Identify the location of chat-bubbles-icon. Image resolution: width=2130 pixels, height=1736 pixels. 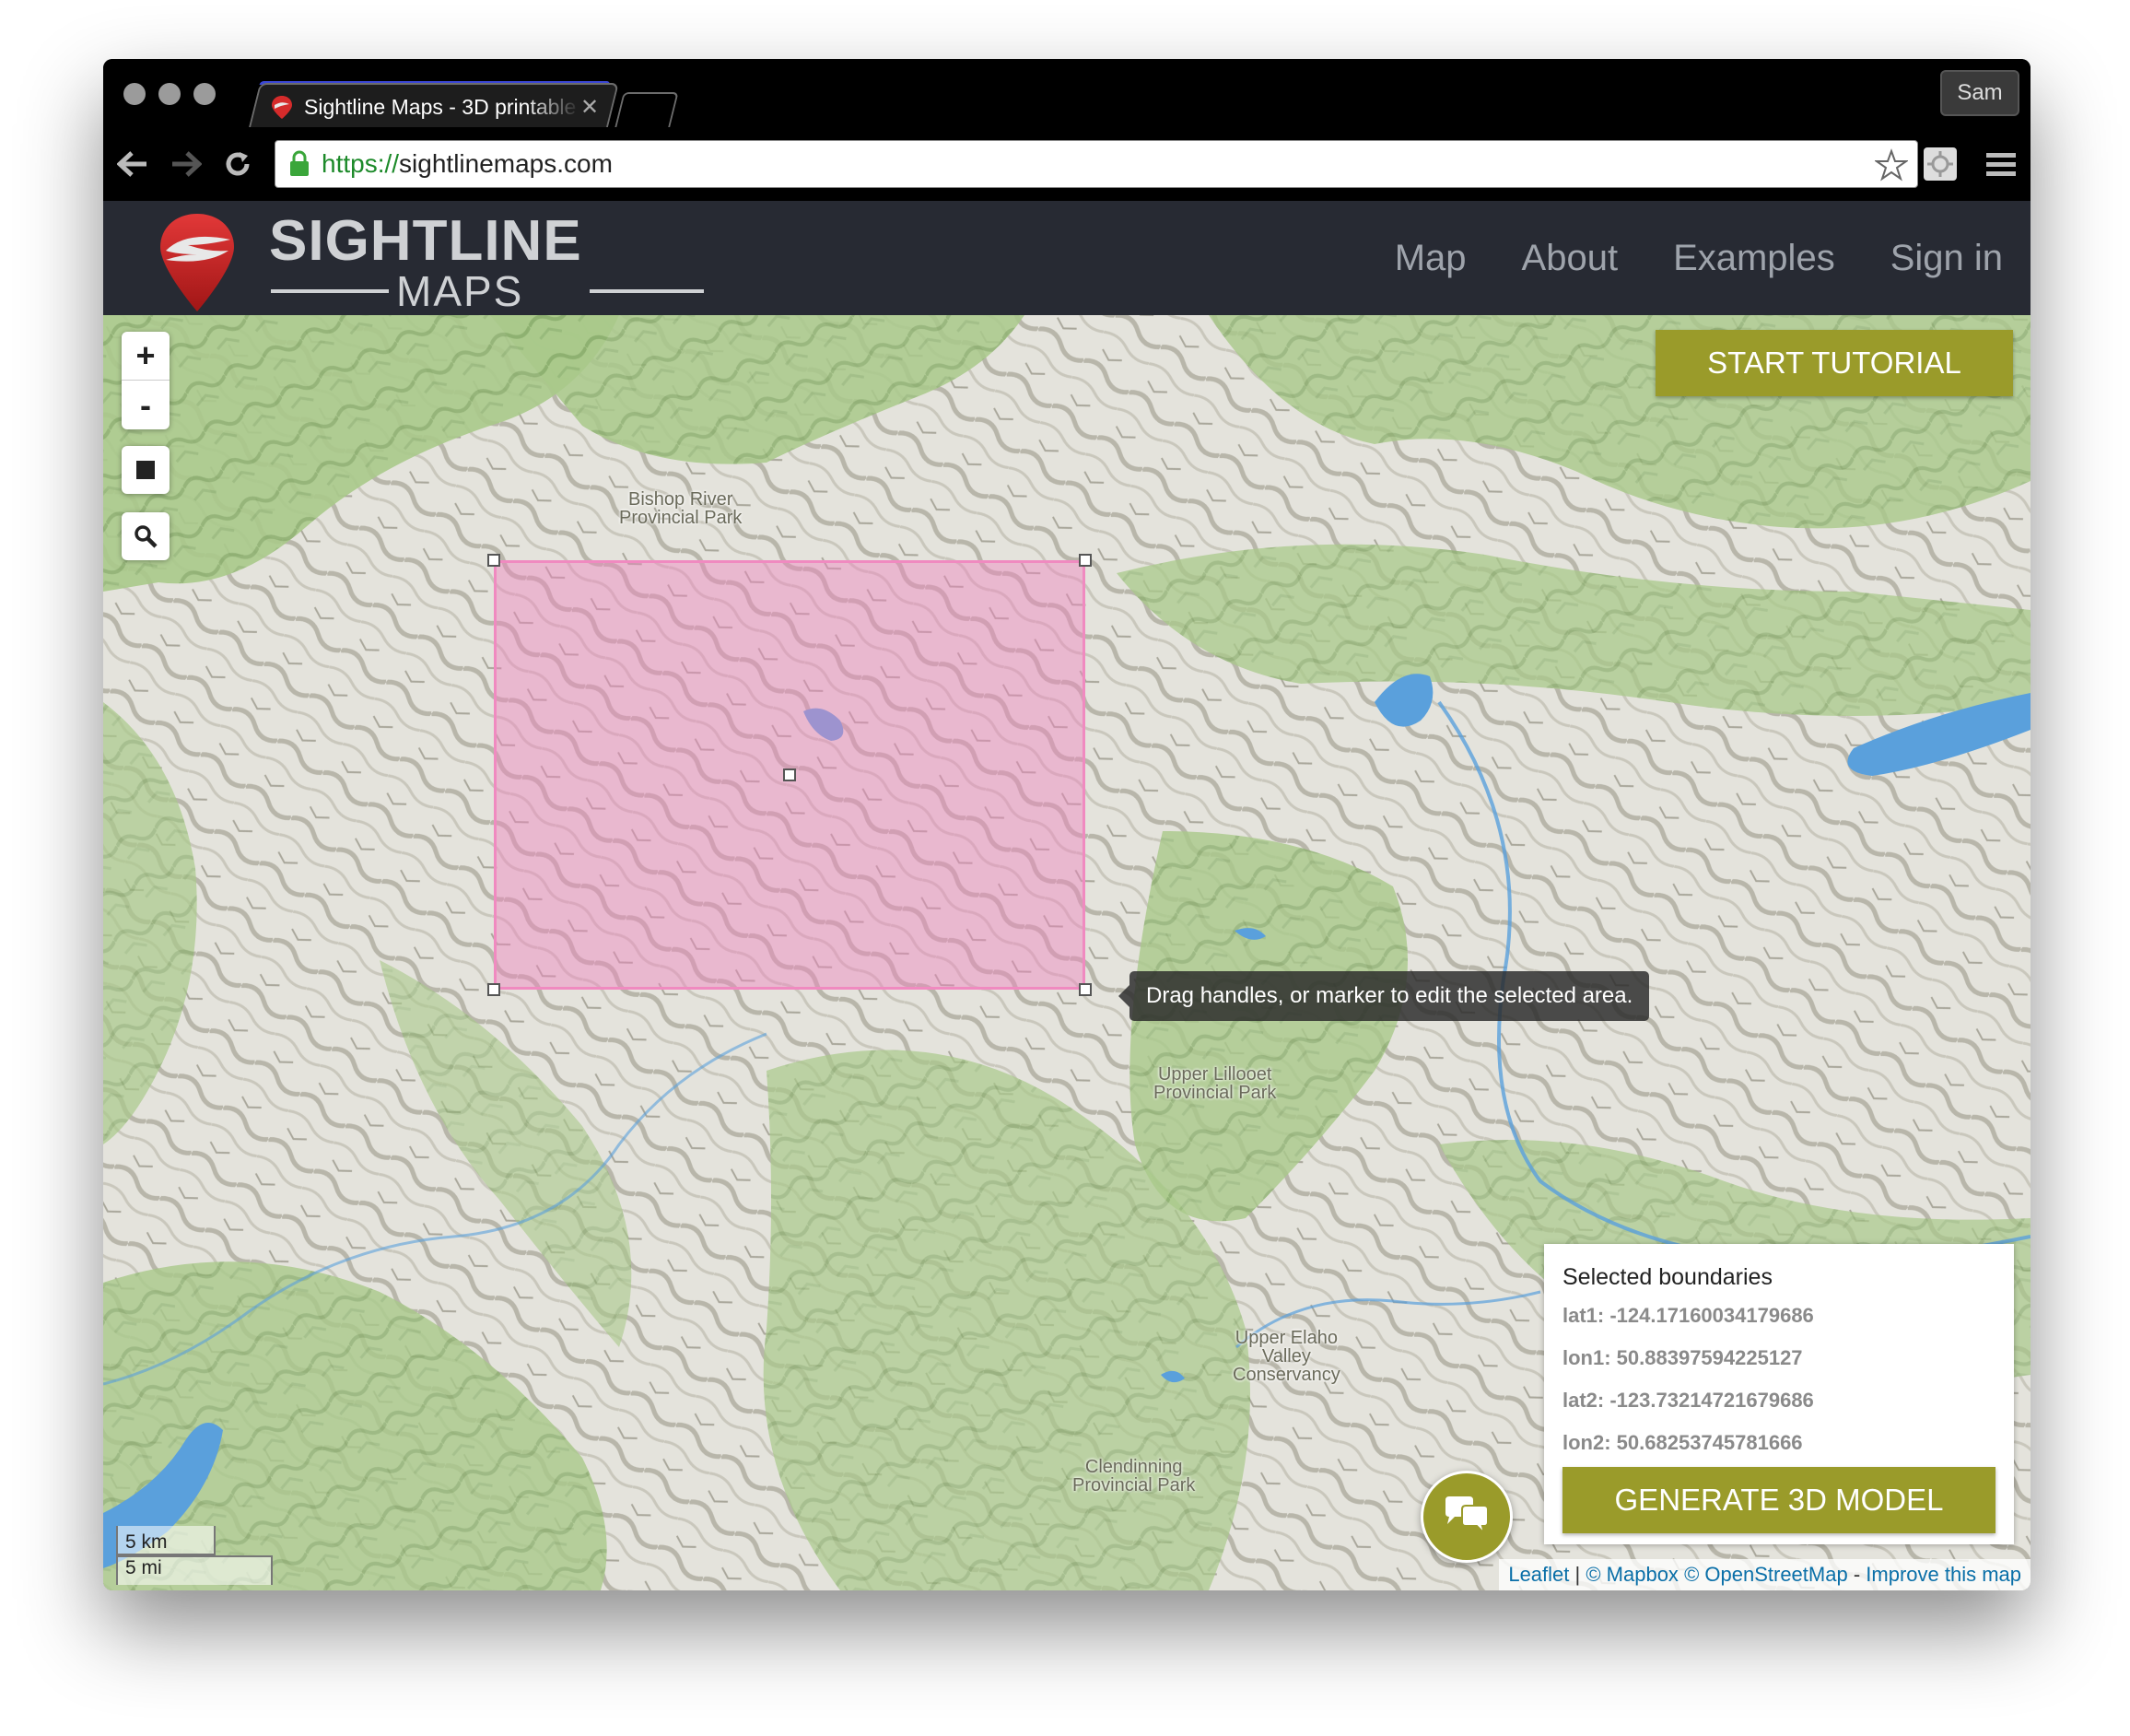
(1467, 1516).